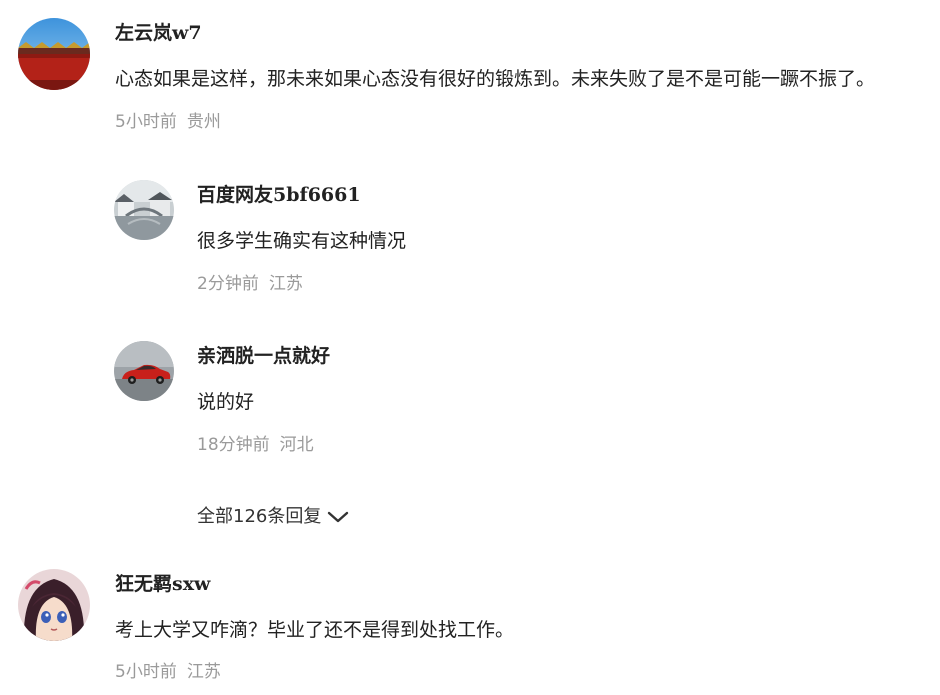 The height and width of the screenshot is (695, 940). I want to click on view-all-replies-label: 全部126条回复, so click(259, 516).